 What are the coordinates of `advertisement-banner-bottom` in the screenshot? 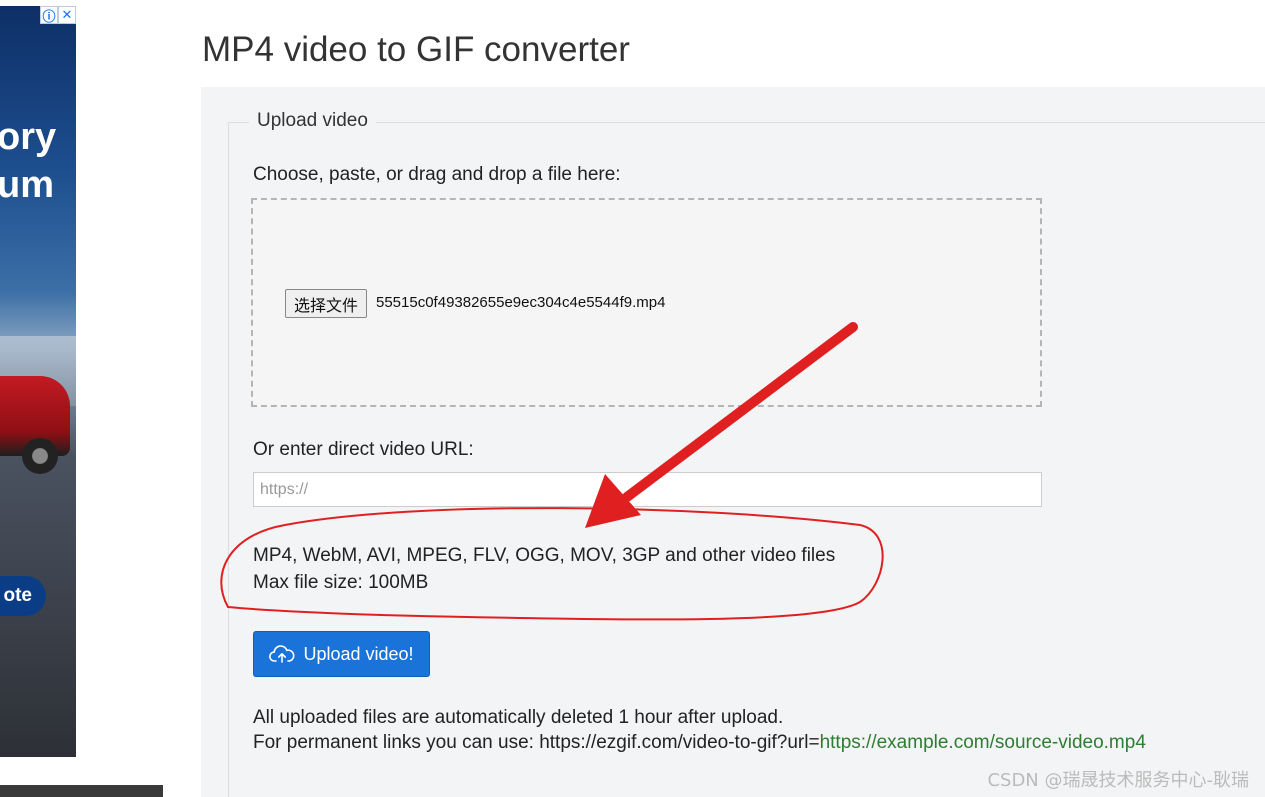 It's located at (81, 791).